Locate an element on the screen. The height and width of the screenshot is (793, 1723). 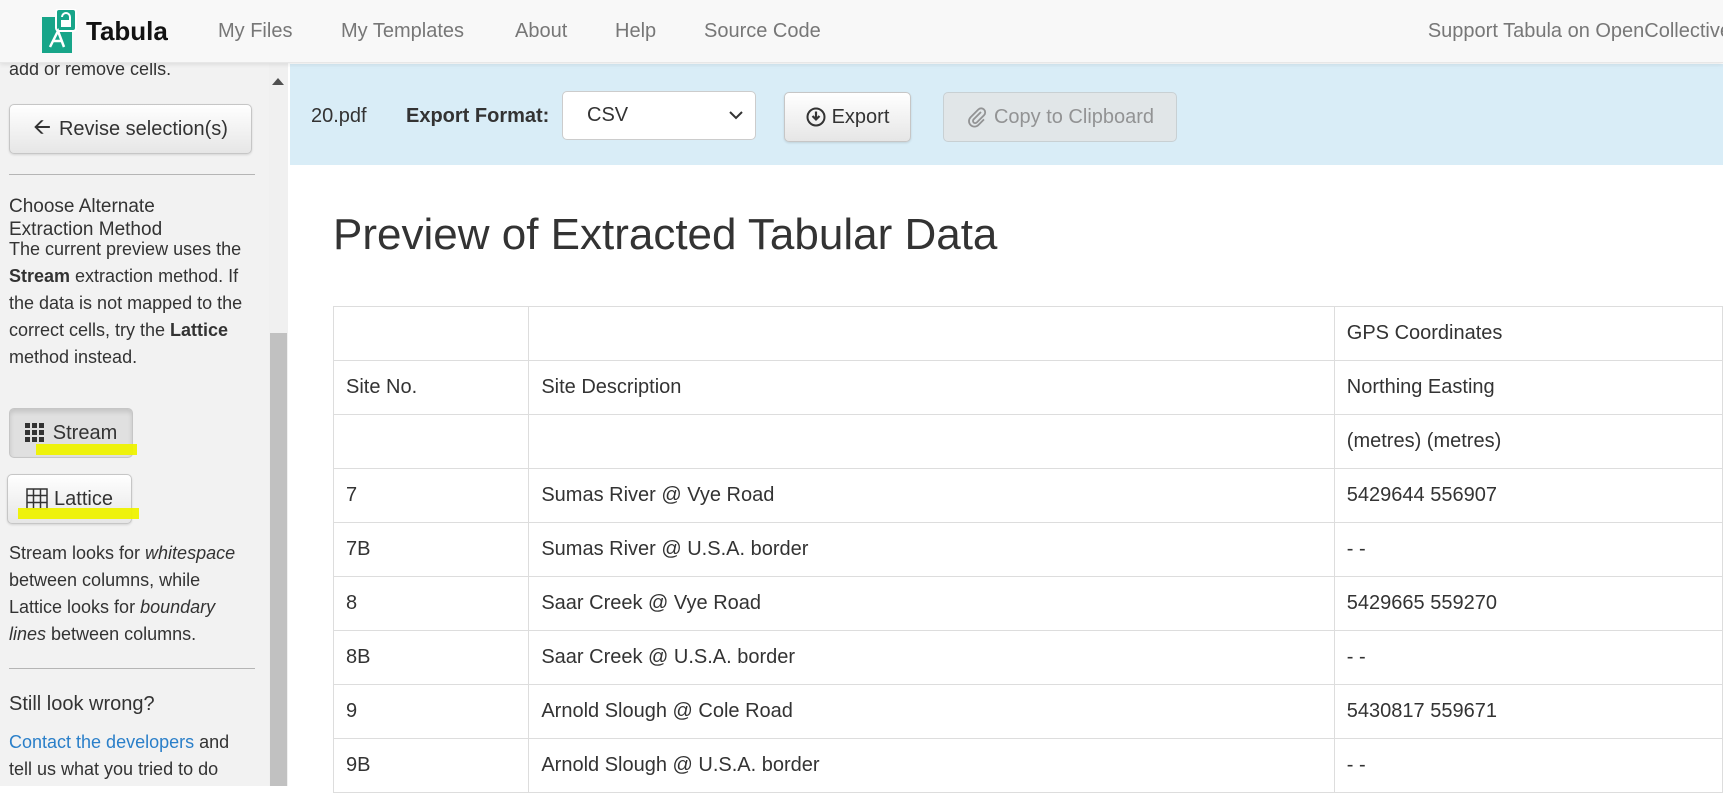
stream-label: Stream is located at coordinates (85, 432).